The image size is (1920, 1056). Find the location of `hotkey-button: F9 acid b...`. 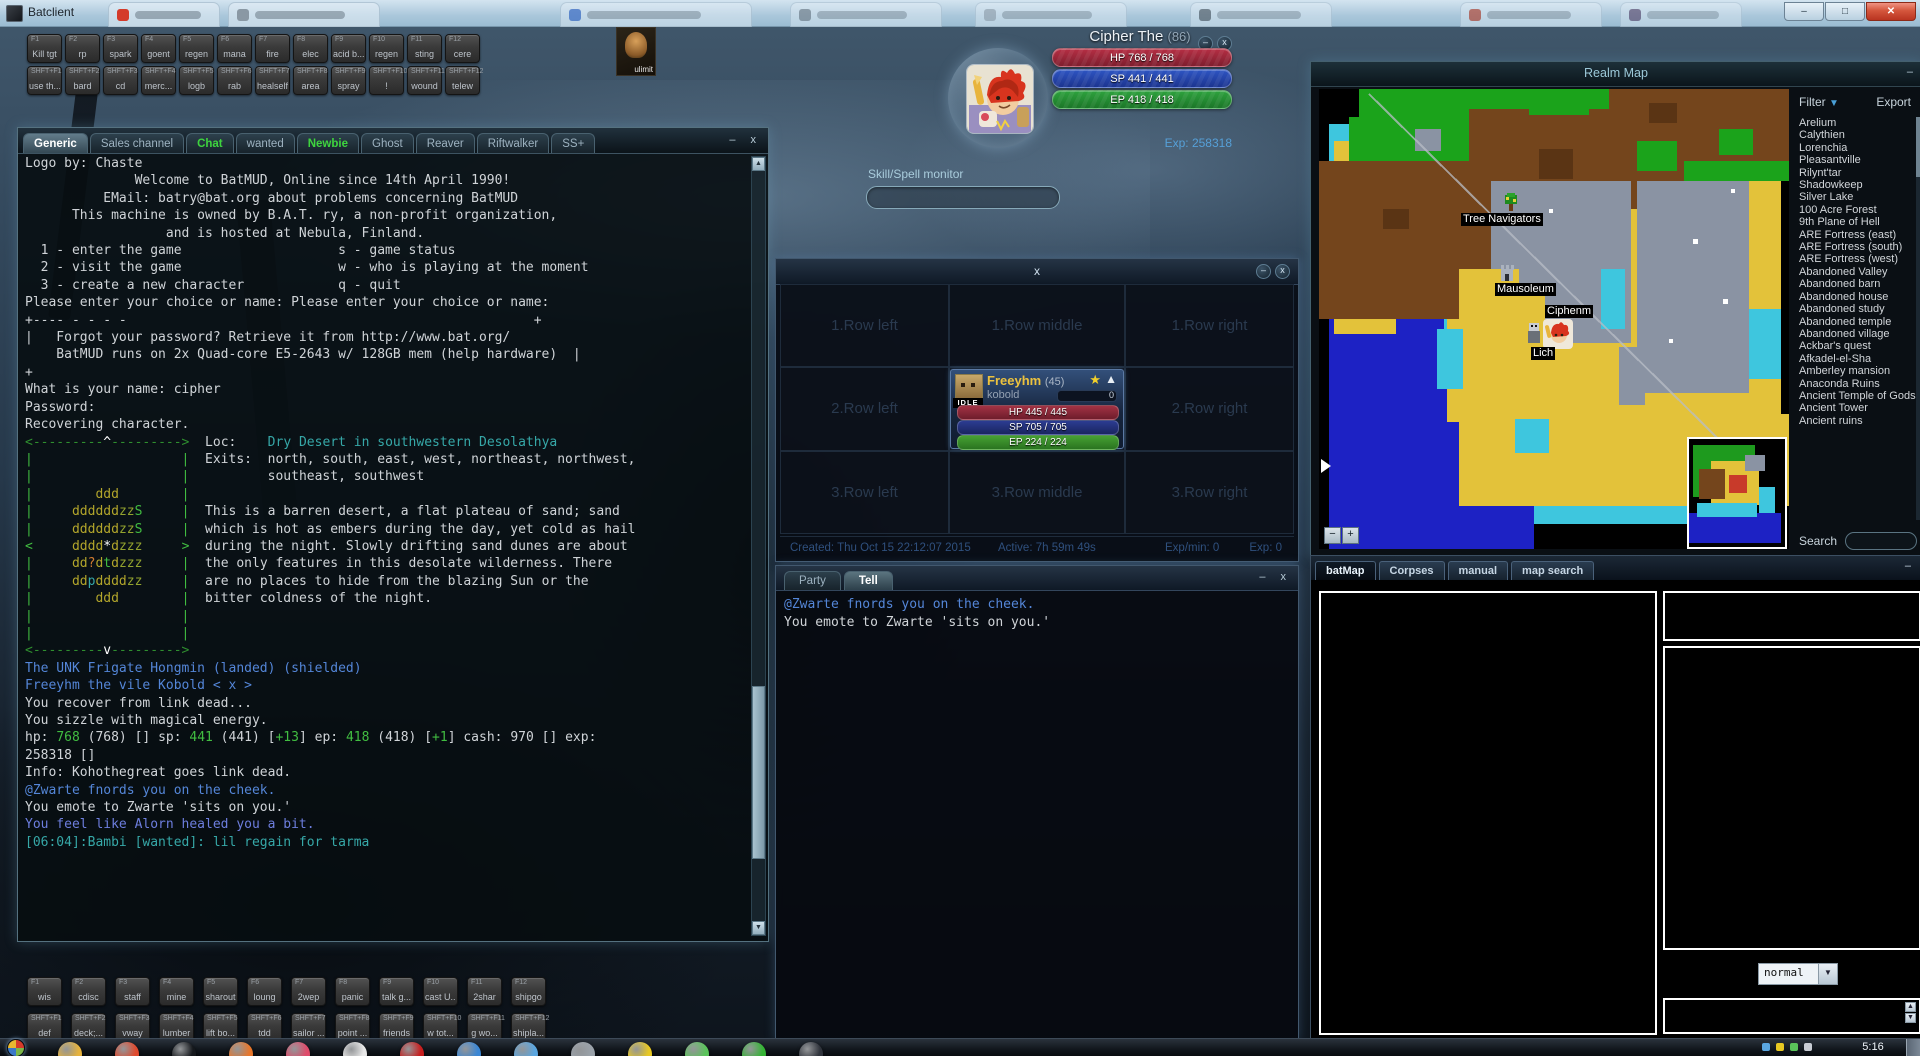

hotkey-button: F9 acid b... is located at coordinates (348, 48).